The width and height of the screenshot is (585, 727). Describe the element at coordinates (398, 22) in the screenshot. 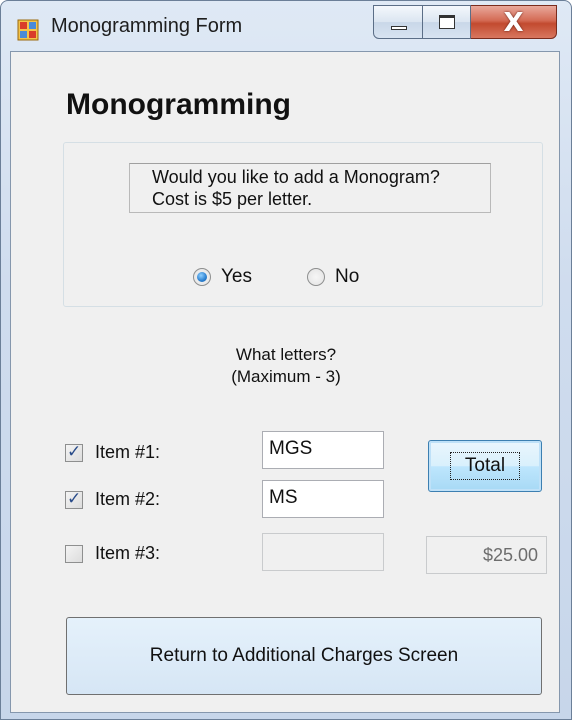

I see `minimize-button` at that location.